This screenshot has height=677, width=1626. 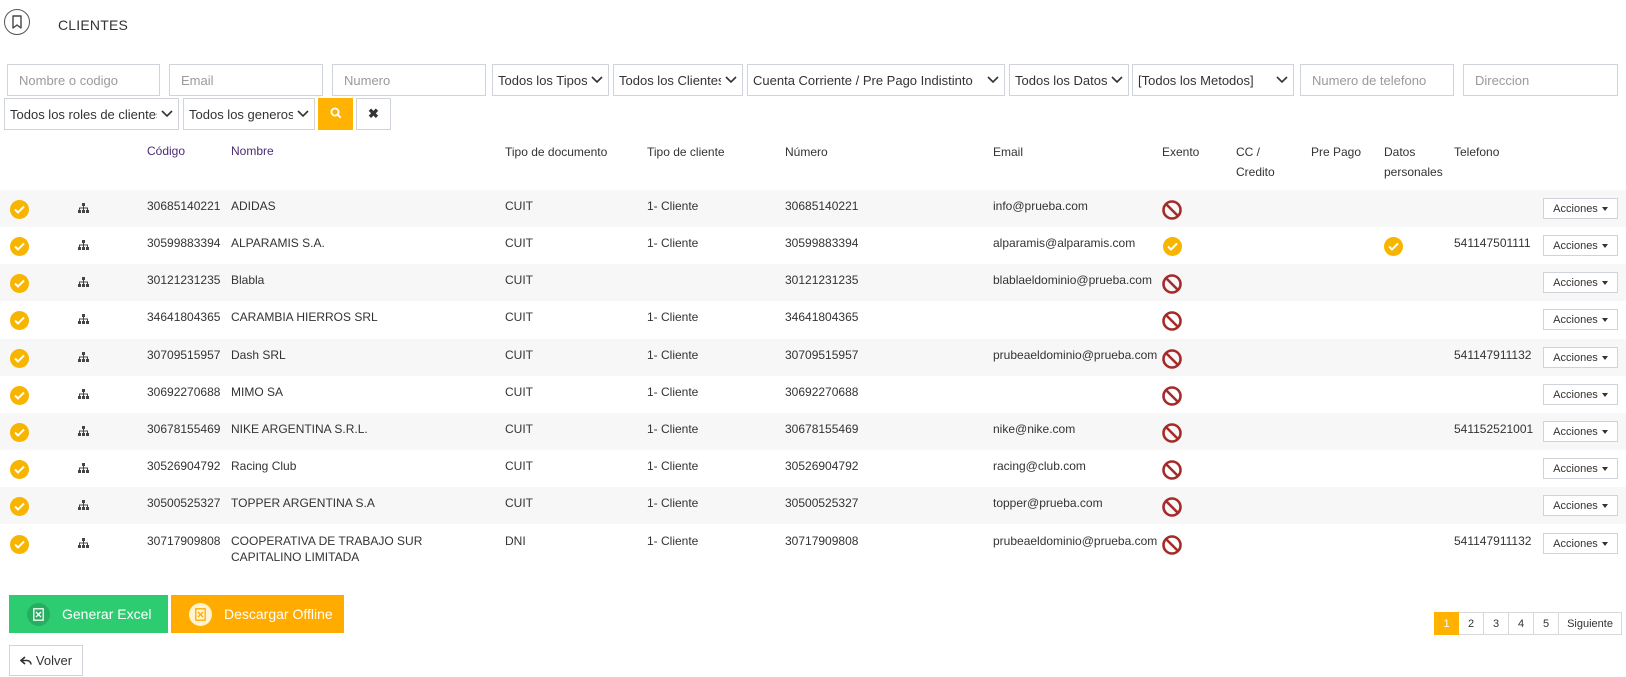 What do you see at coordinates (257, 392) in the screenshot?
I see `cell-nombre: MIMO SA` at bounding box center [257, 392].